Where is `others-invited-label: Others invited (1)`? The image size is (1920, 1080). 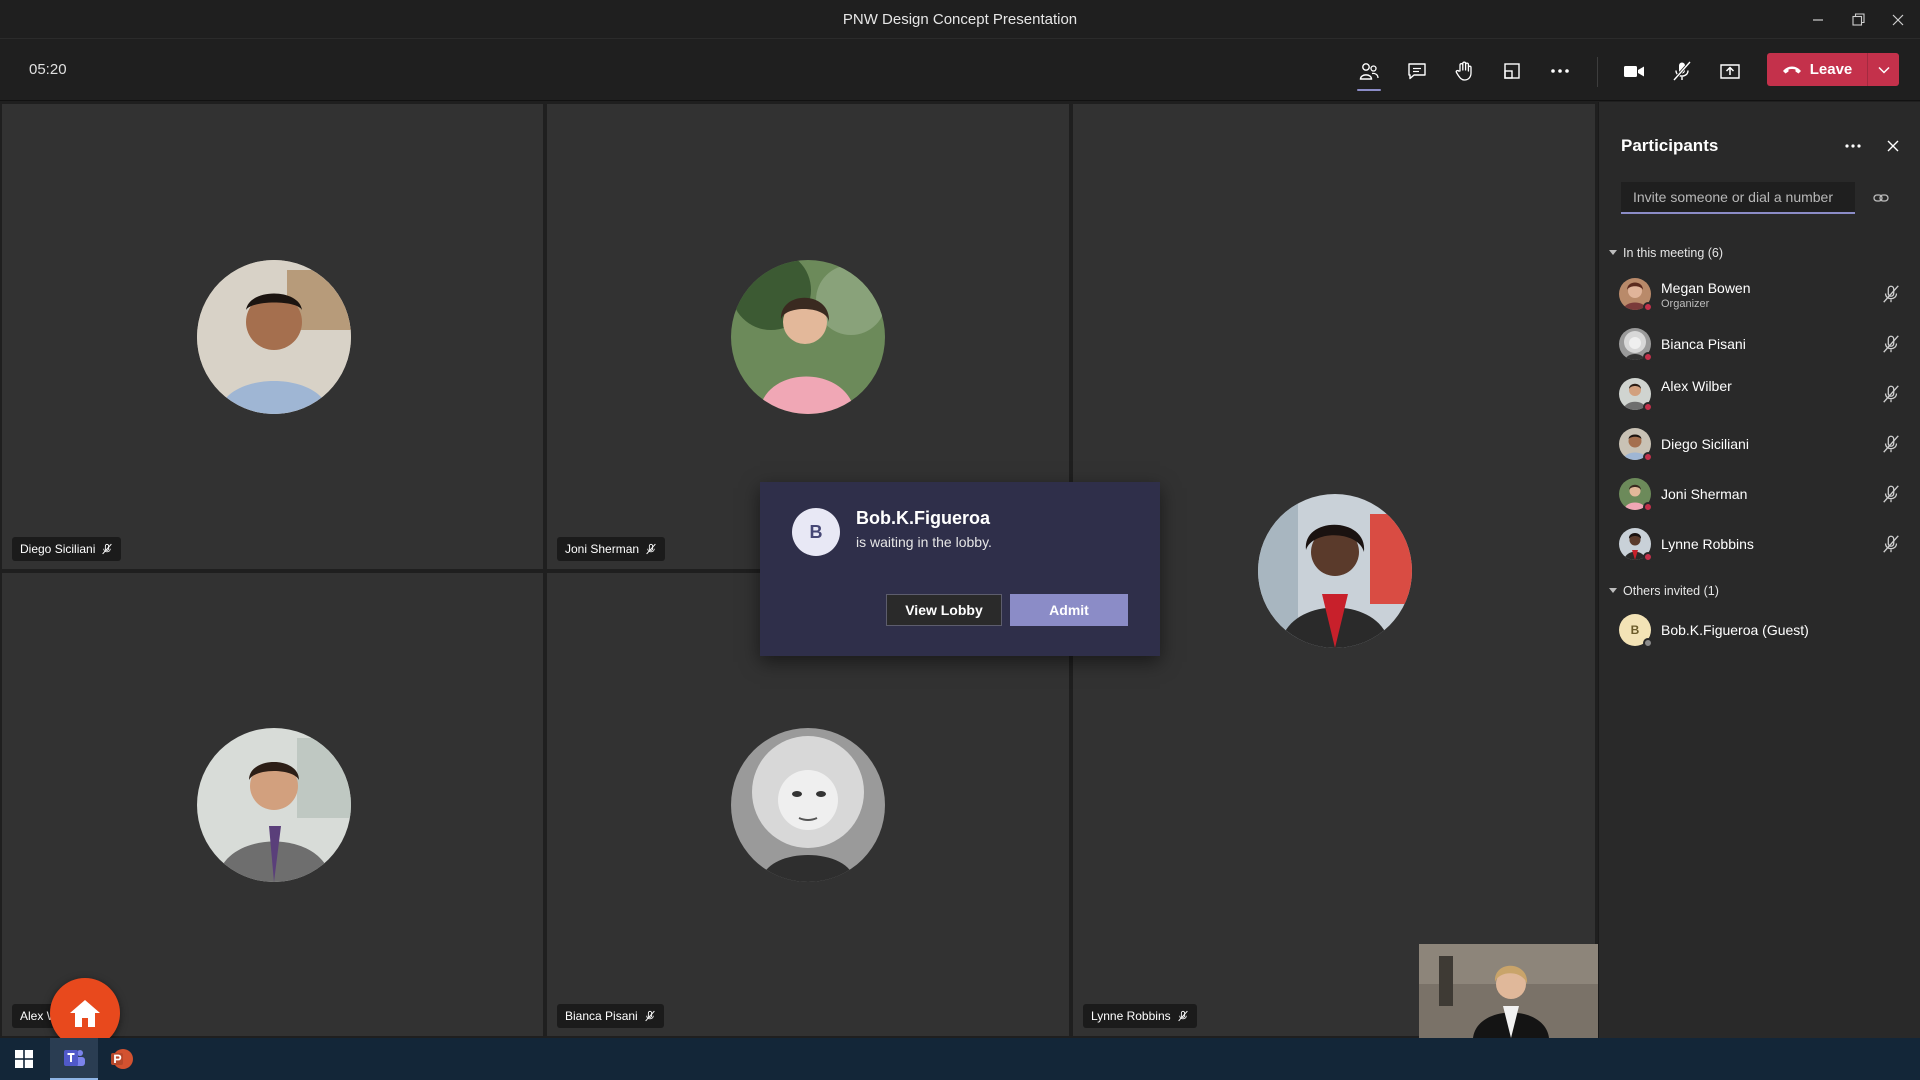 others-invited-label: Others invited (1) is located at coordinates (1671, 591).